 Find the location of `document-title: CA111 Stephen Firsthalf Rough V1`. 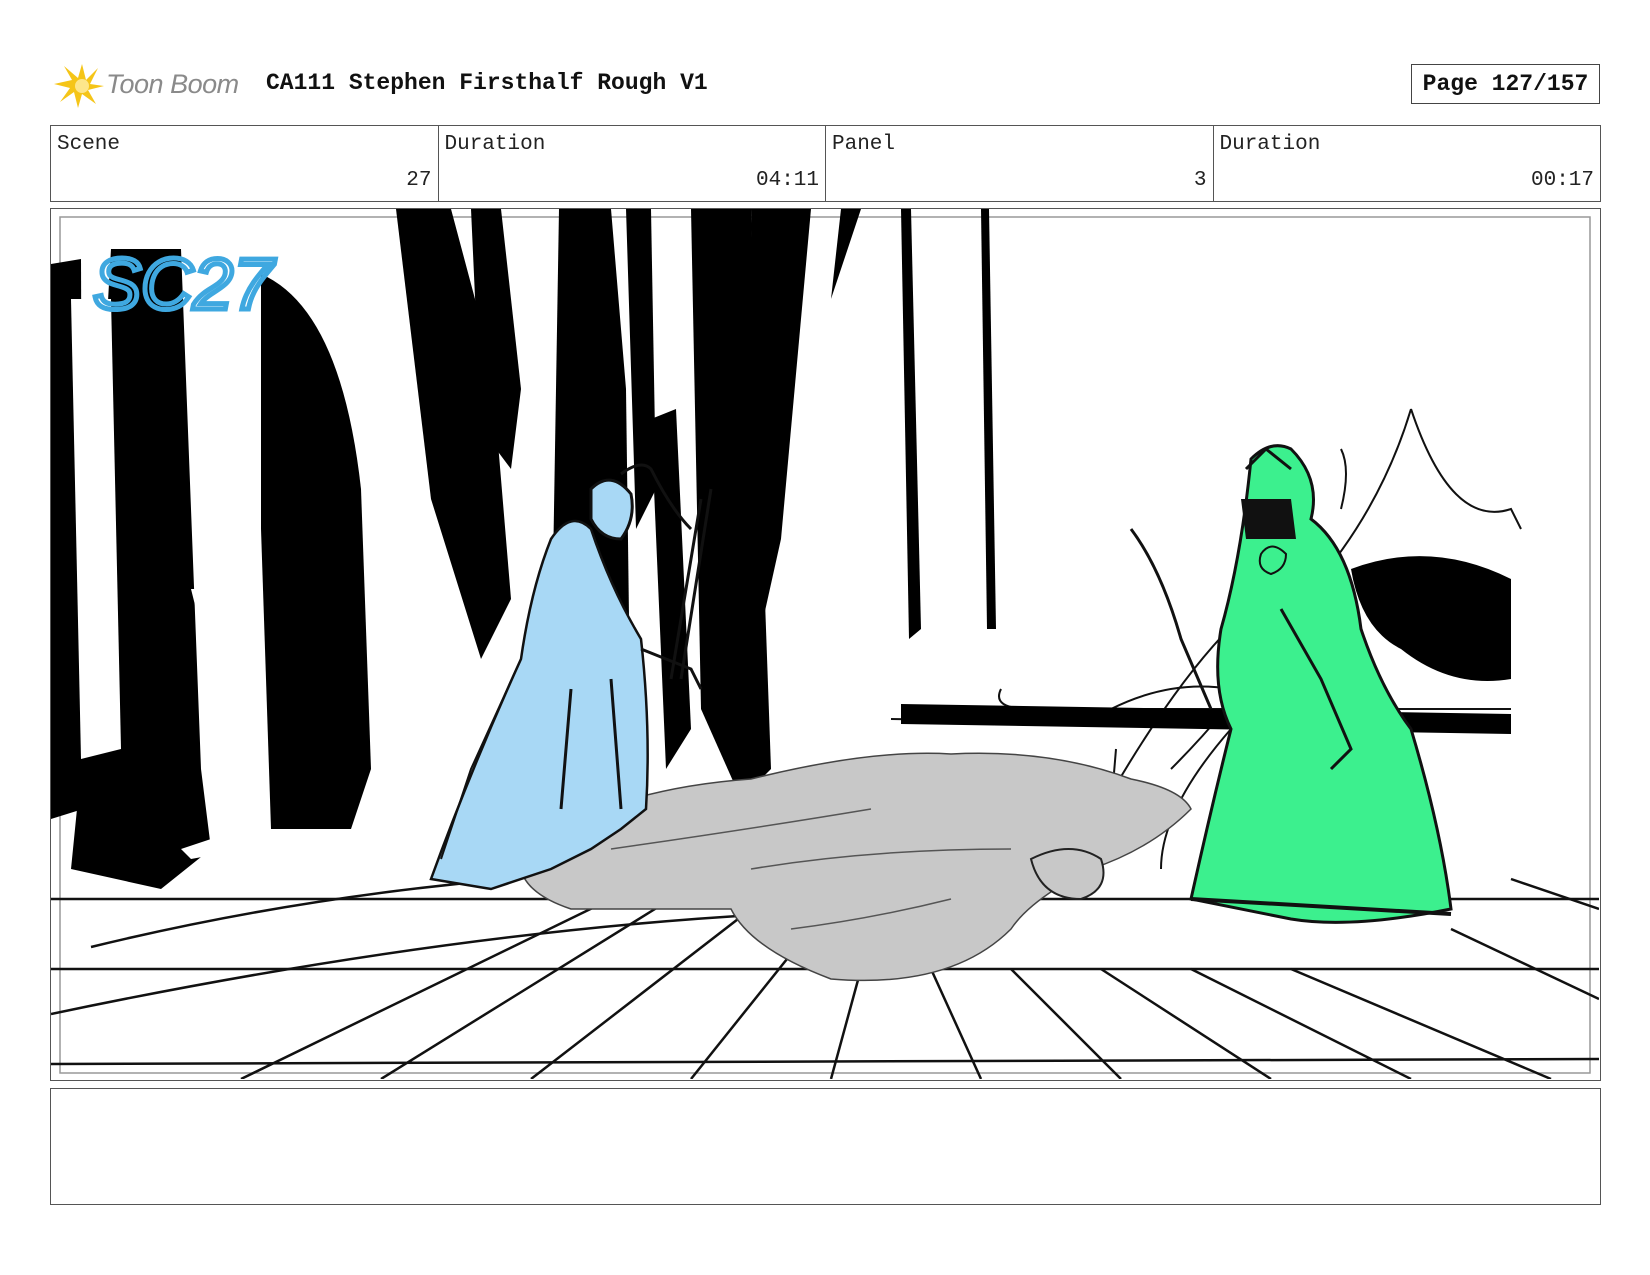

document-title: CA111 Stephen Firsthalf Rough V1 is located at coordinates (487, 83).